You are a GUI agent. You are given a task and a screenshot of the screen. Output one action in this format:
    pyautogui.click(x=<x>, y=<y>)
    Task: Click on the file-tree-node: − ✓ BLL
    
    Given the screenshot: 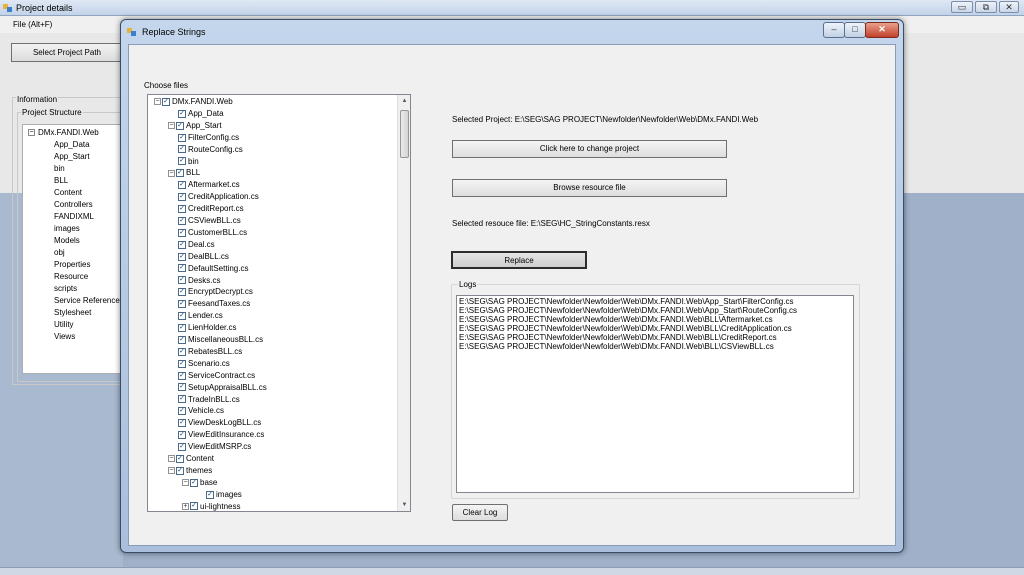 What is the action you would take?
    pyautogui.click(x=184, y=173)
    